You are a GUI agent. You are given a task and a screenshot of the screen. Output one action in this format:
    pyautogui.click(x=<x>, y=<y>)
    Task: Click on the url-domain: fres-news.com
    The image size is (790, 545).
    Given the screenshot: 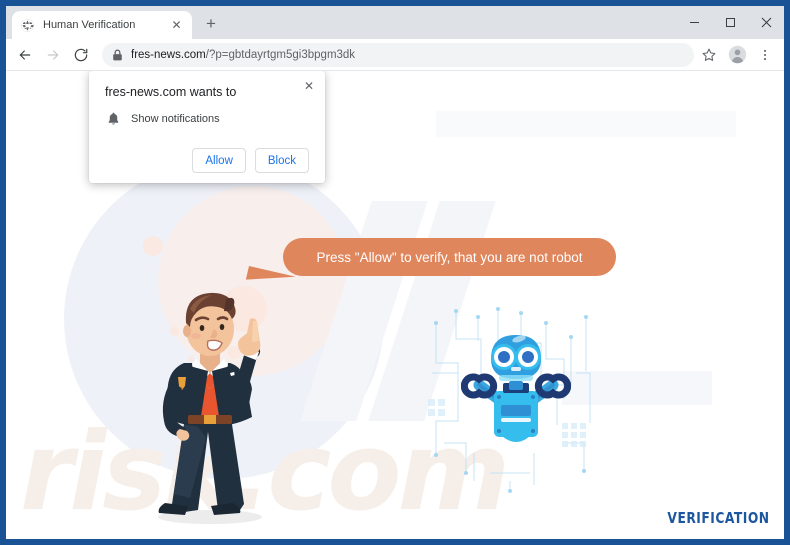 What is the action you would take?
    pyautogui.click(x=168, y=54)
    